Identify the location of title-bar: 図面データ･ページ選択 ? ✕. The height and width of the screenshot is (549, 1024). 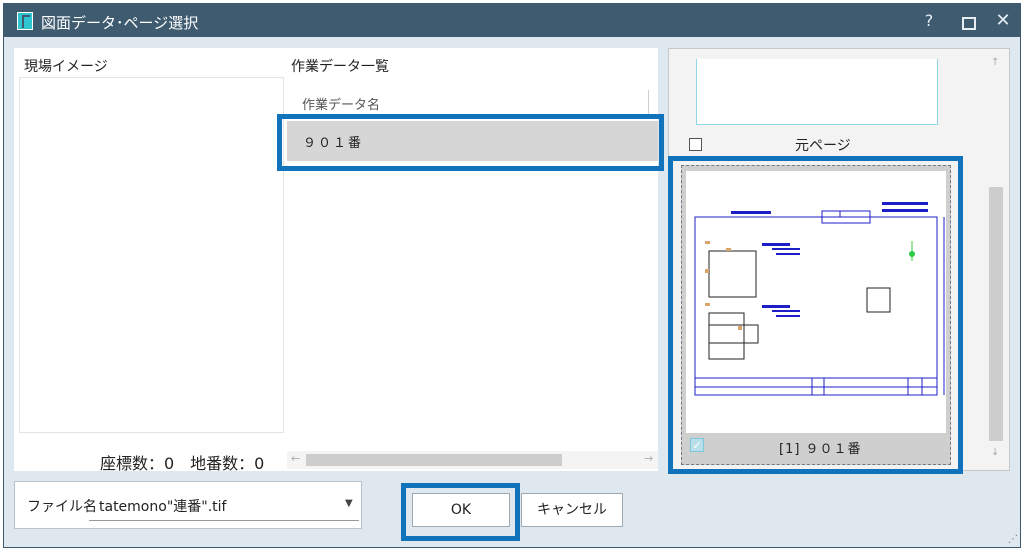
(512, 20).